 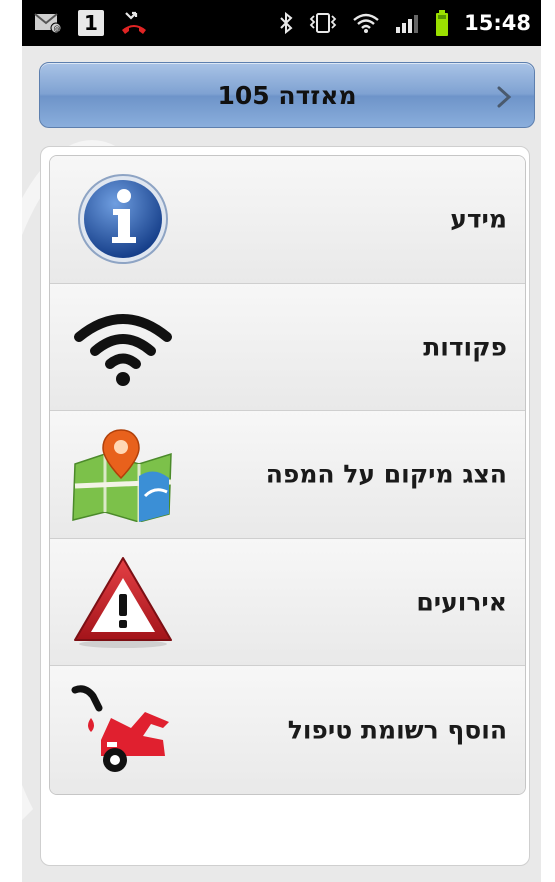 I want to click on title-bar: מאזדה 105, so click(x=287, y=95).